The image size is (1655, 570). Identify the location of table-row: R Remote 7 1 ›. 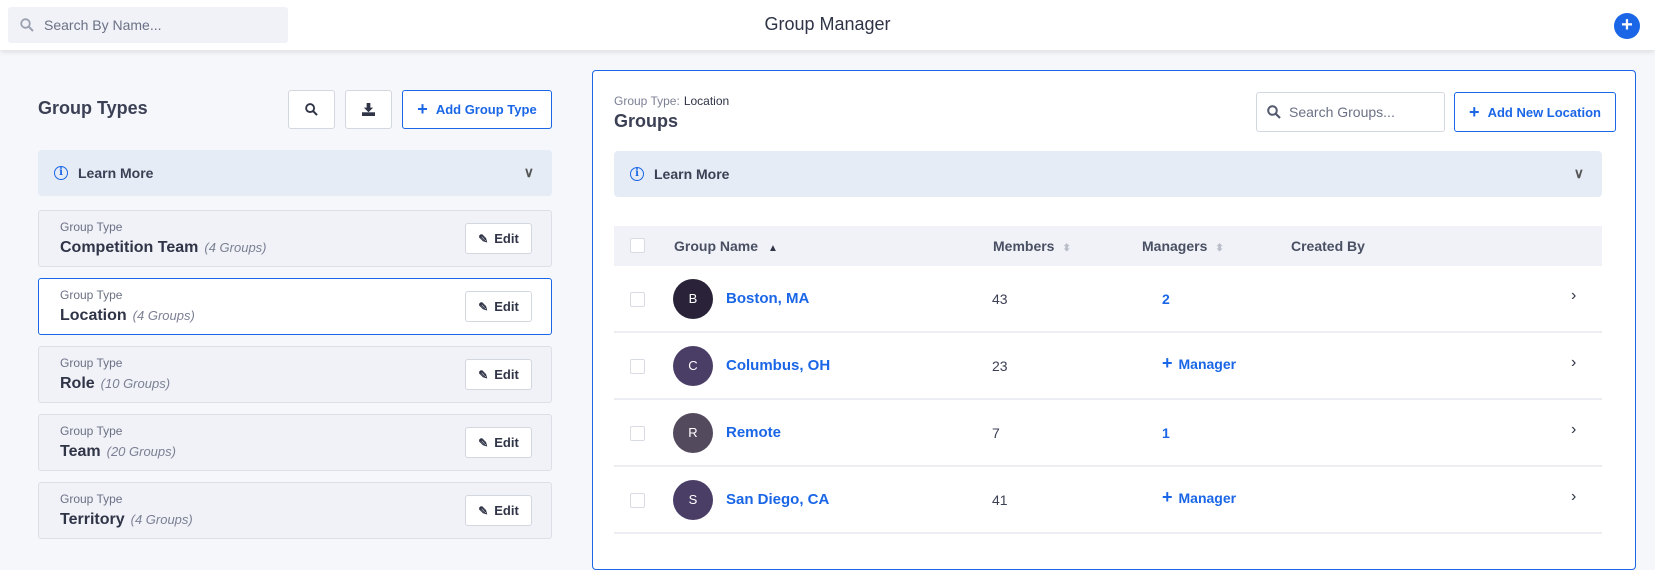
(1108, 433).